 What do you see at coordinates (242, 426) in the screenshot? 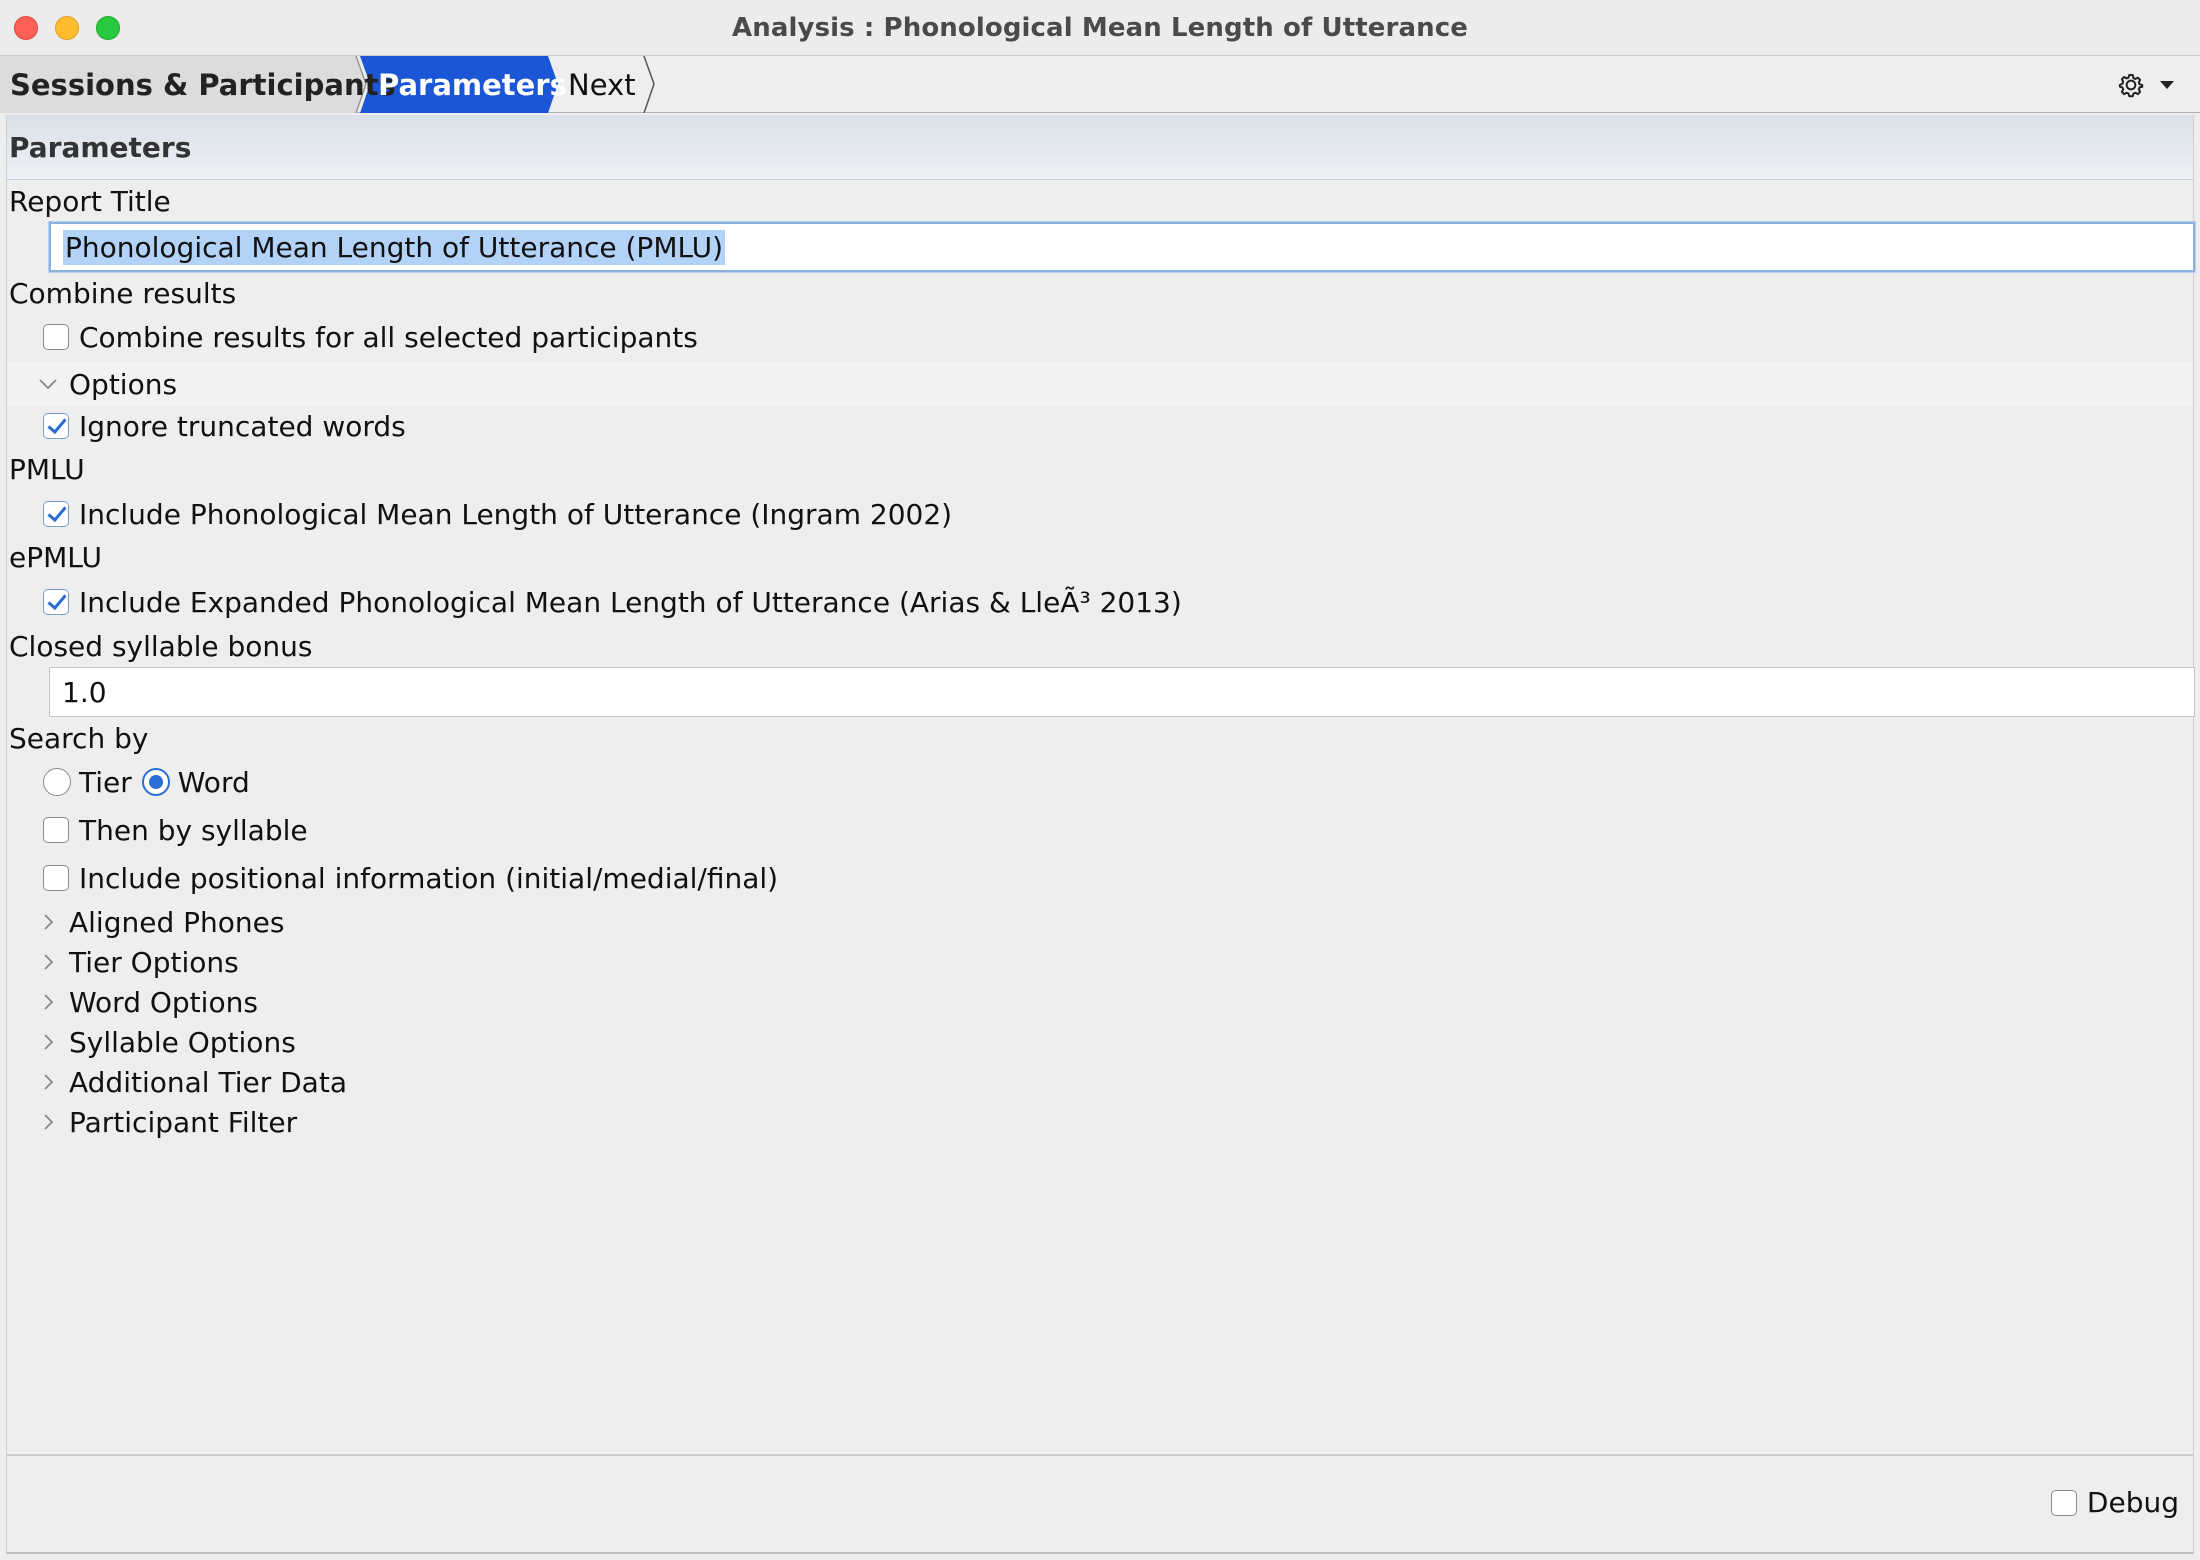
I see `ignore-truncated-label: Ignore truncated words` at bounding box center [242, 426].